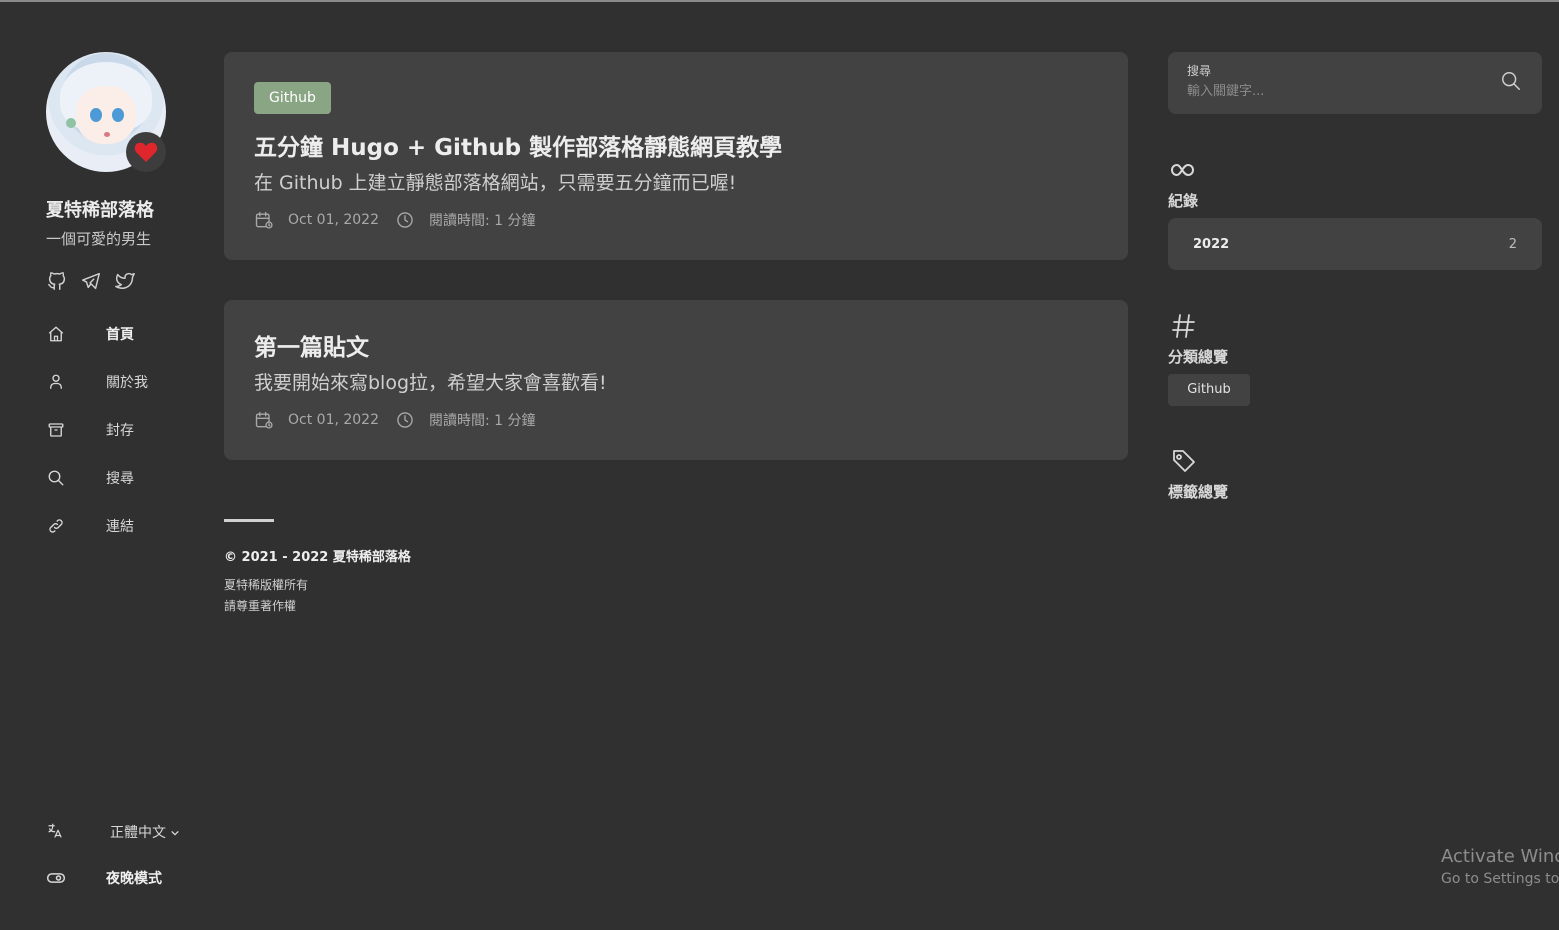 This screenshot has height=930, width=1559. What do you see at coordinates (1500, 856) in the screenshot?
I see `activation-watermark-title: Activate Winc` at bounding box center [1500, 856].